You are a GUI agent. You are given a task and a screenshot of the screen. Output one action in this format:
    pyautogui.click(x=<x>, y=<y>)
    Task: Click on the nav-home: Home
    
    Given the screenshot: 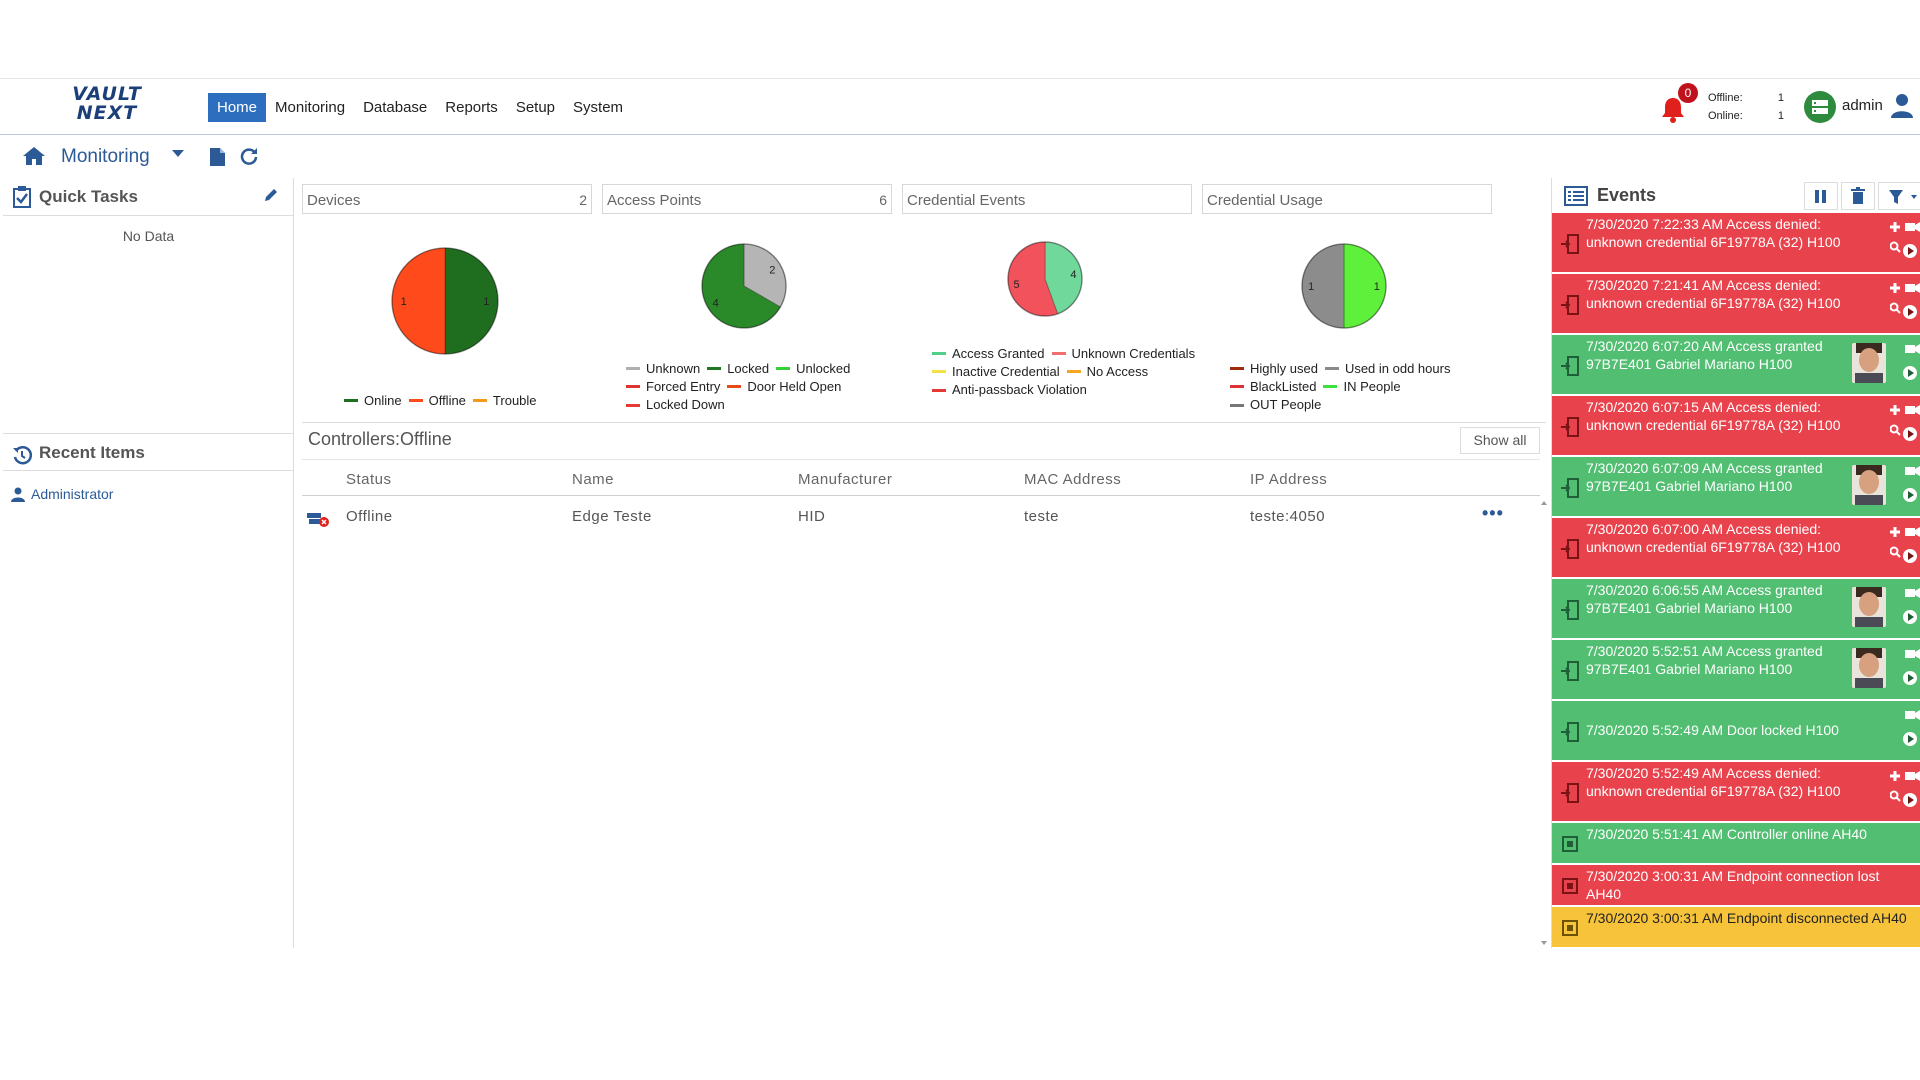 What is the action you would take?
    pyautogui.click(x=237, y=107)
    